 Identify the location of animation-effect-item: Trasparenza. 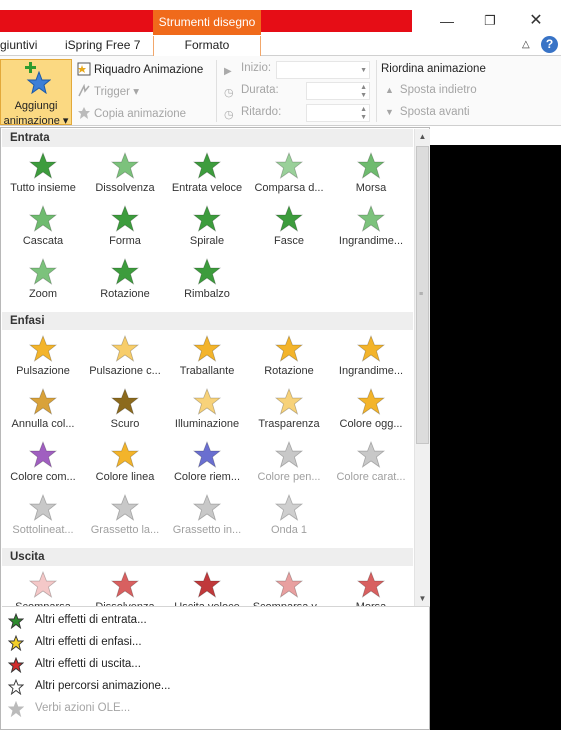
(289, 411).